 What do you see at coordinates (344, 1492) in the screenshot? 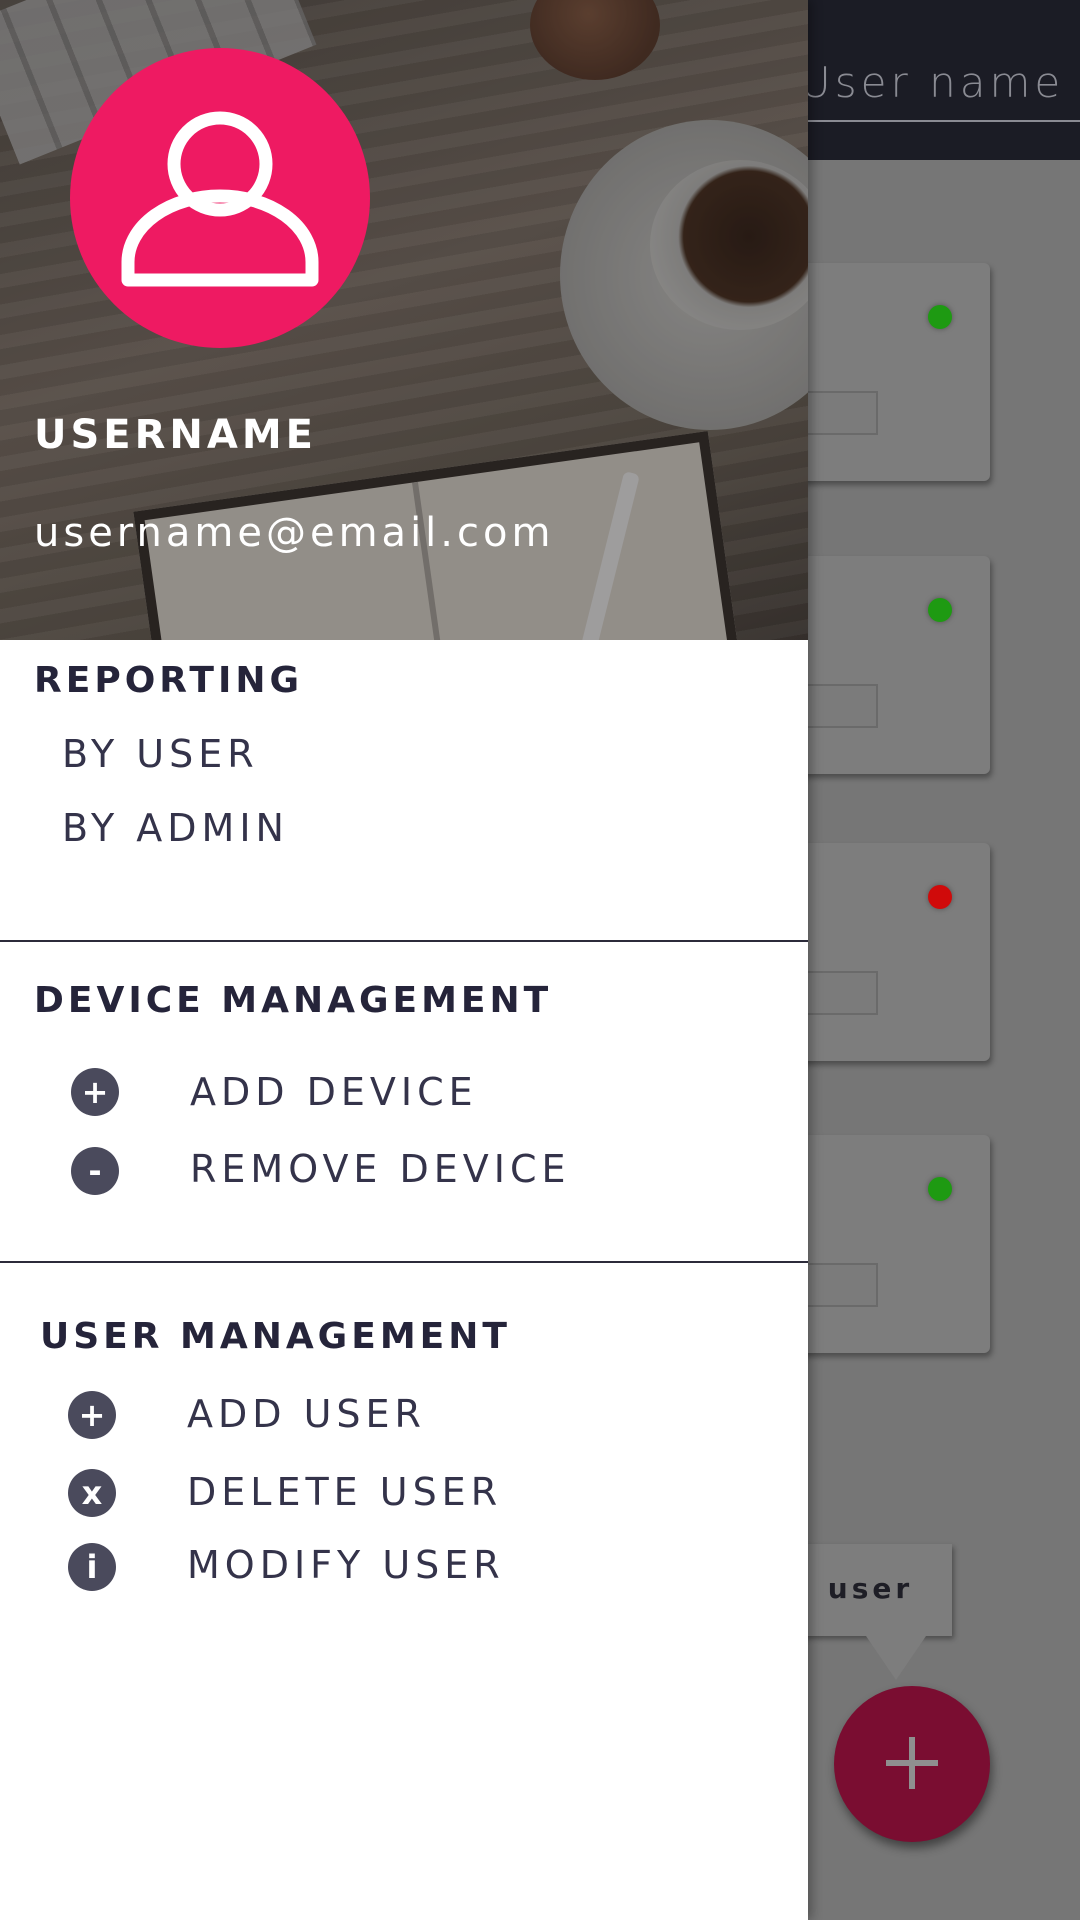
I see `menu-item-delete-user: DELETE USER` at bounding box center [344, 1492].